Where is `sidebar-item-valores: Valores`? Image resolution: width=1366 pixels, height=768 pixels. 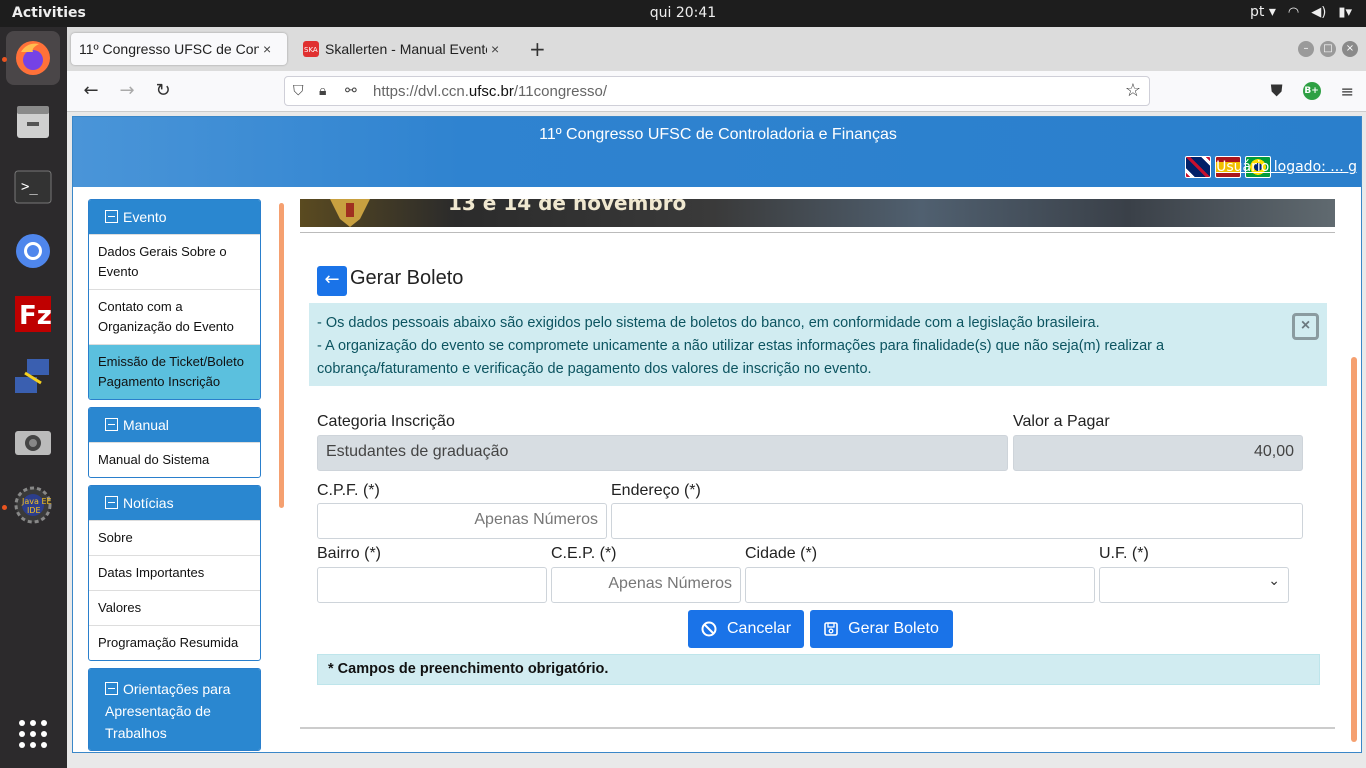 sidebar-item-valores: Valores is located at coordinates (174, 607).